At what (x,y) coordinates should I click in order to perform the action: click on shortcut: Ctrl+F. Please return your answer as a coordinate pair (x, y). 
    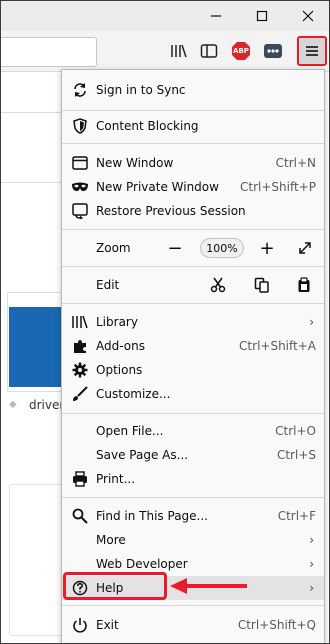
    Looking at the image, I should click on (296, 516).